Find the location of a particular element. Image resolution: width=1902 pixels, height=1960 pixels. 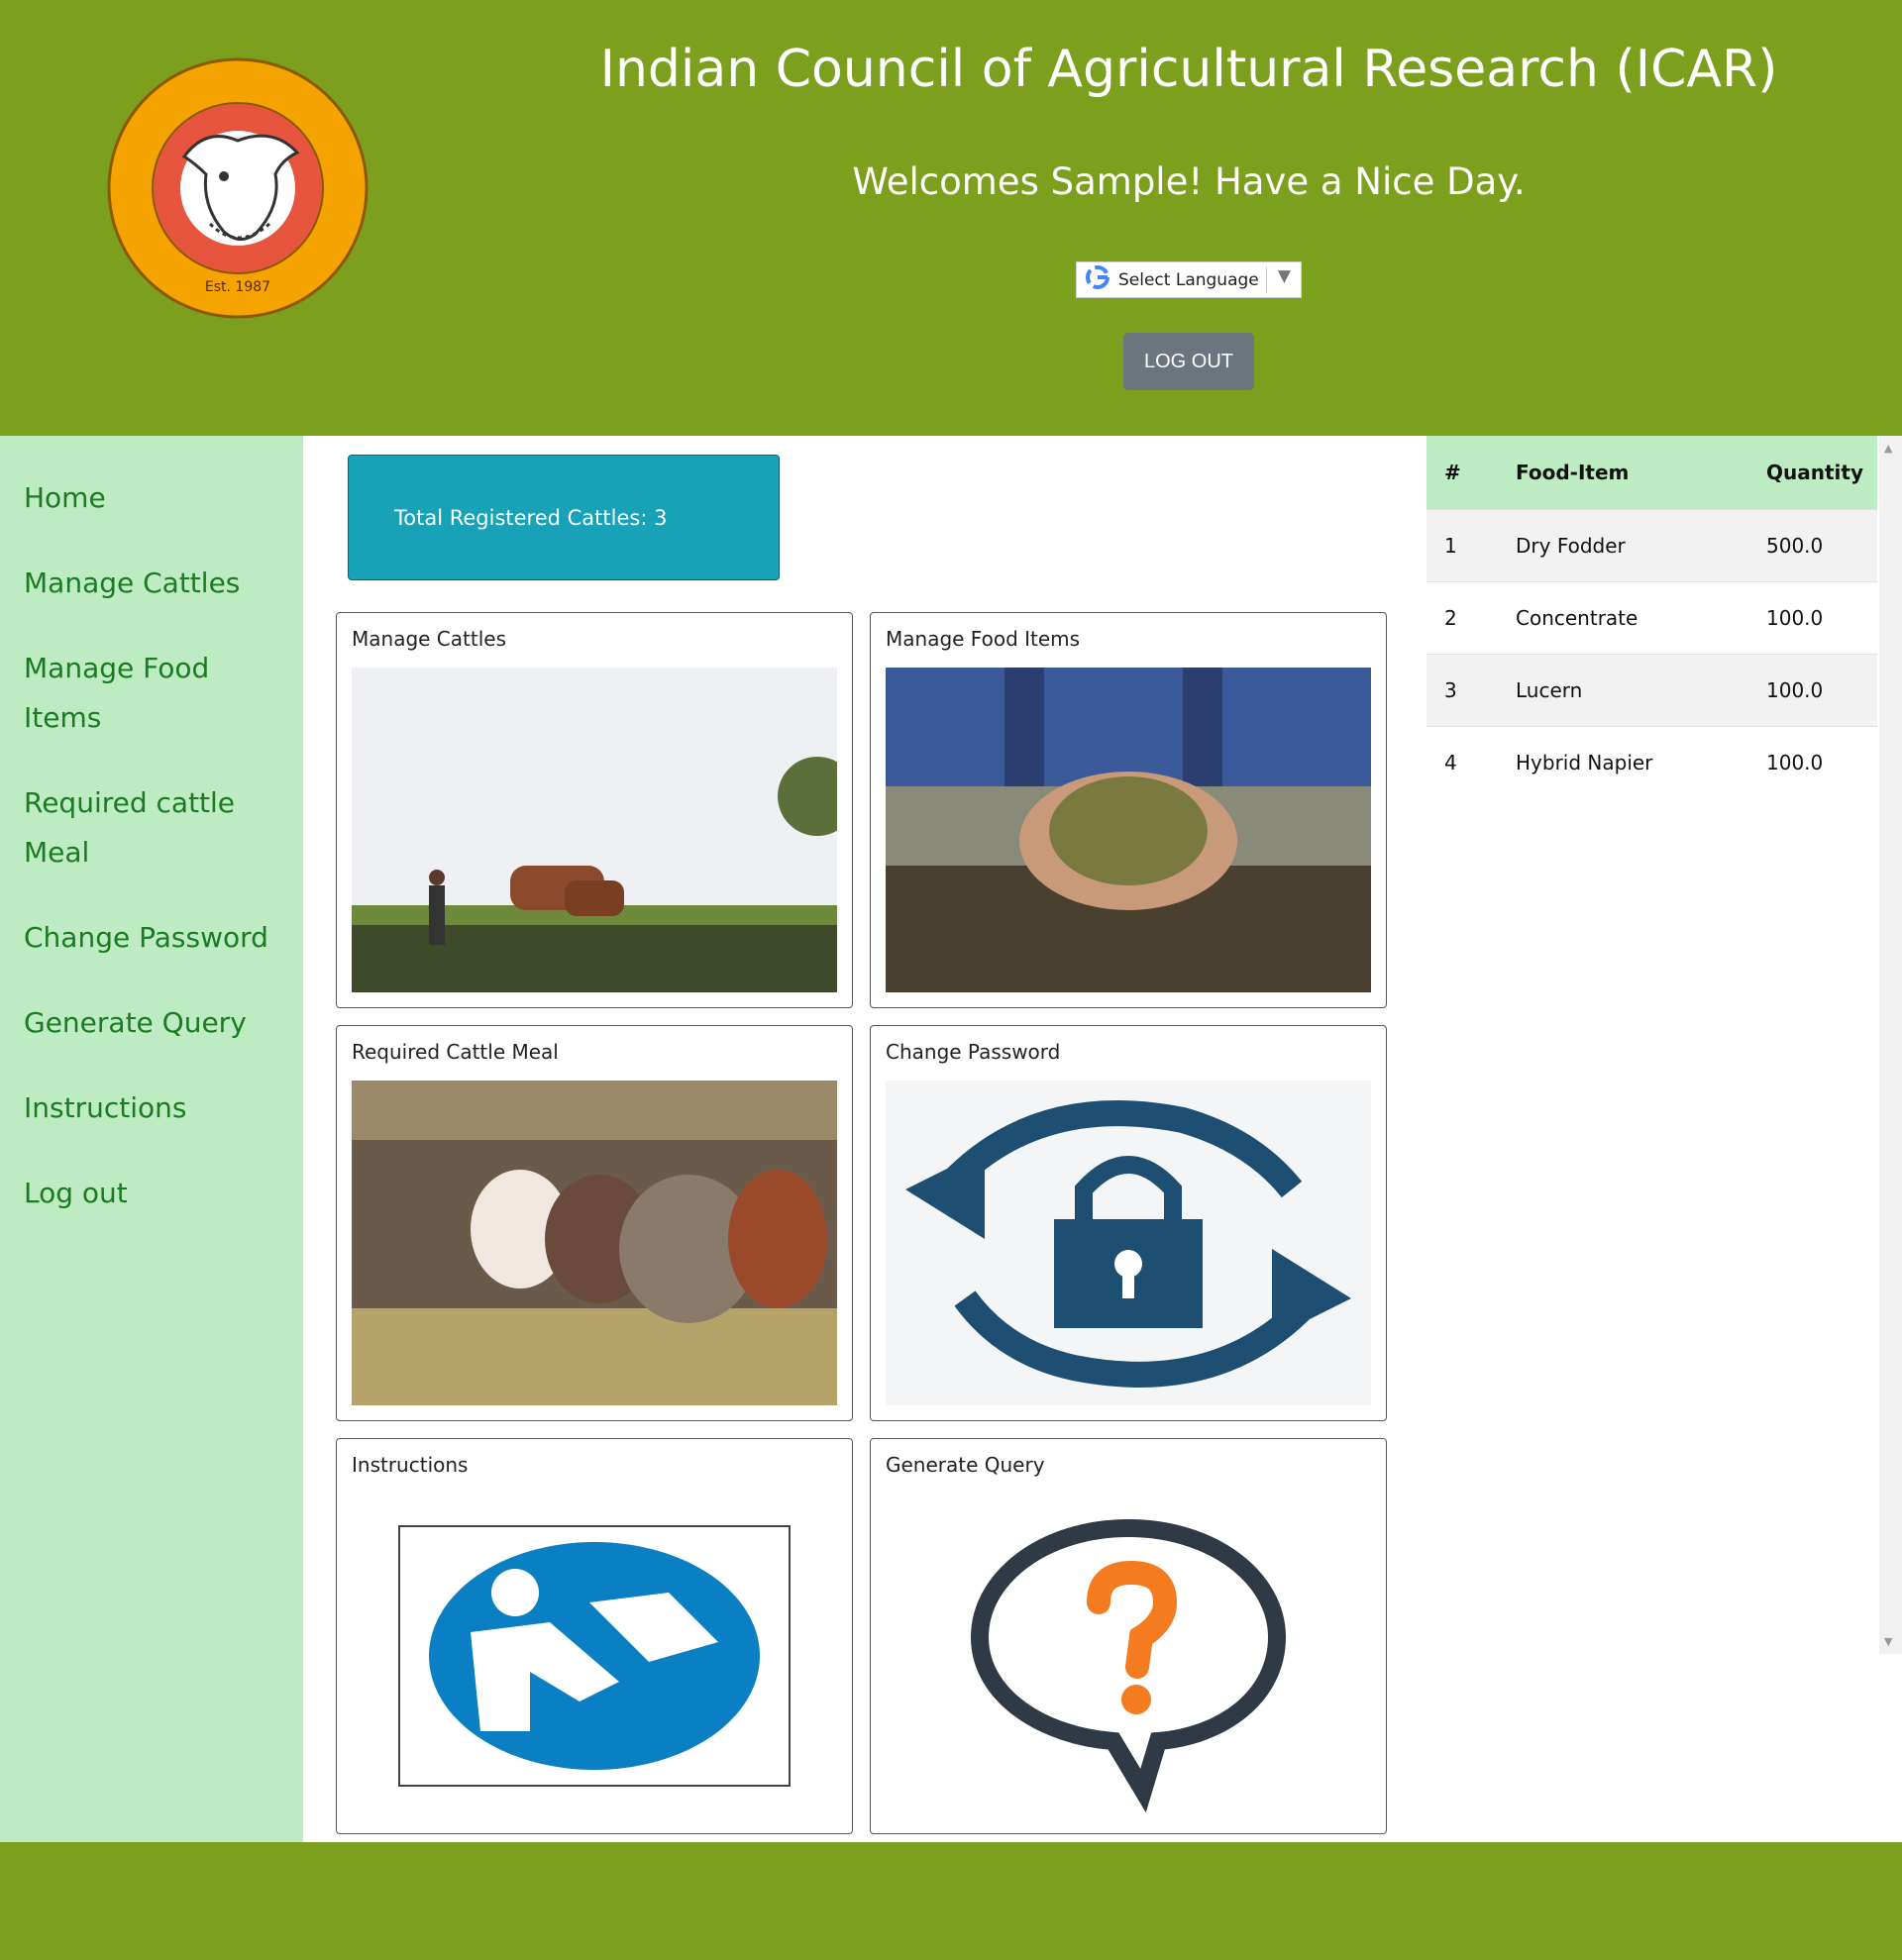

logo-established-text: Est. 1987 is located at coordinates (237, 287).